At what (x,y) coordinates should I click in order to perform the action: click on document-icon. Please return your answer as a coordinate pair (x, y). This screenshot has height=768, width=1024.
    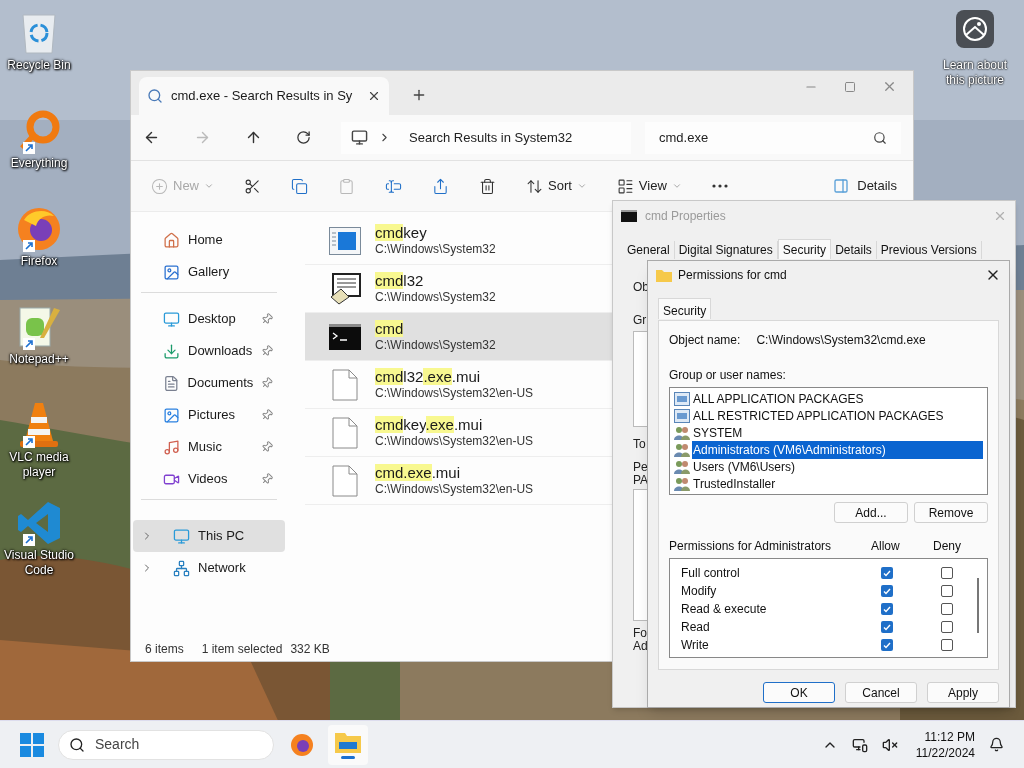
    Looking at the image, I should click on (171, 383).